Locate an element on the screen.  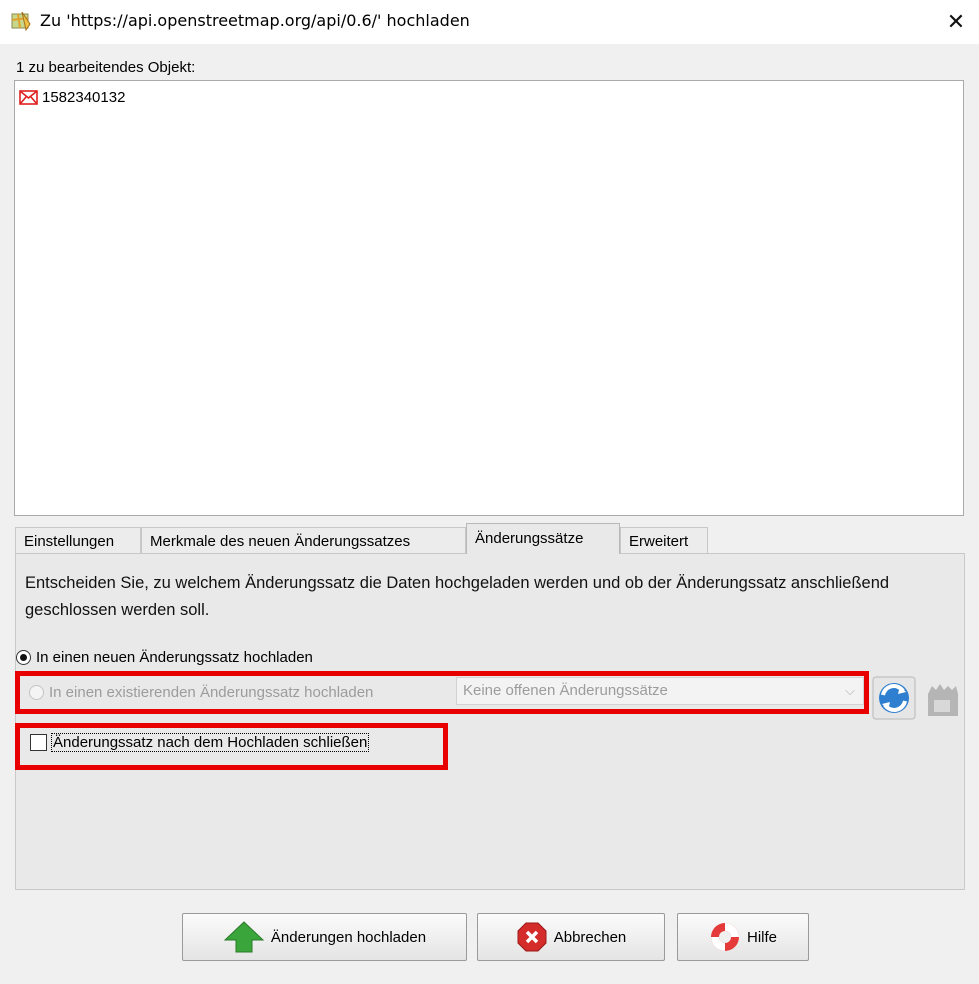
object-id: 1582340132 is located at coordinates (84, 97).